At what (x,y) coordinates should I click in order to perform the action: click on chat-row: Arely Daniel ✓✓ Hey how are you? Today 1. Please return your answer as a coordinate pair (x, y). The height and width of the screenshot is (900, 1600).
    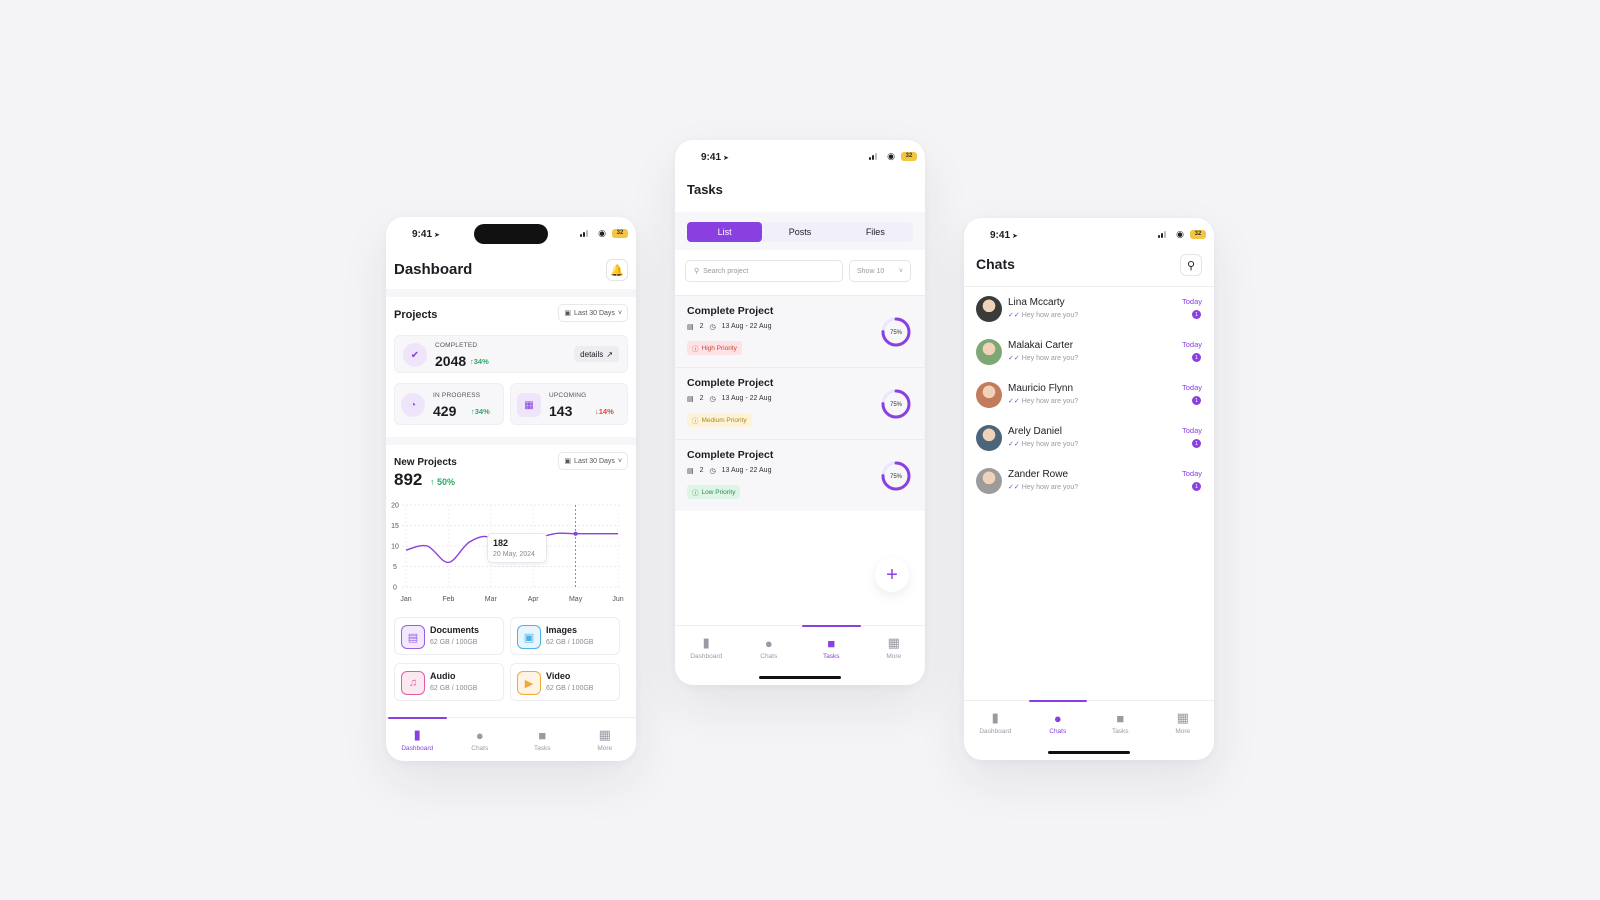
    Looking at the image, I should click on (1089, 439).